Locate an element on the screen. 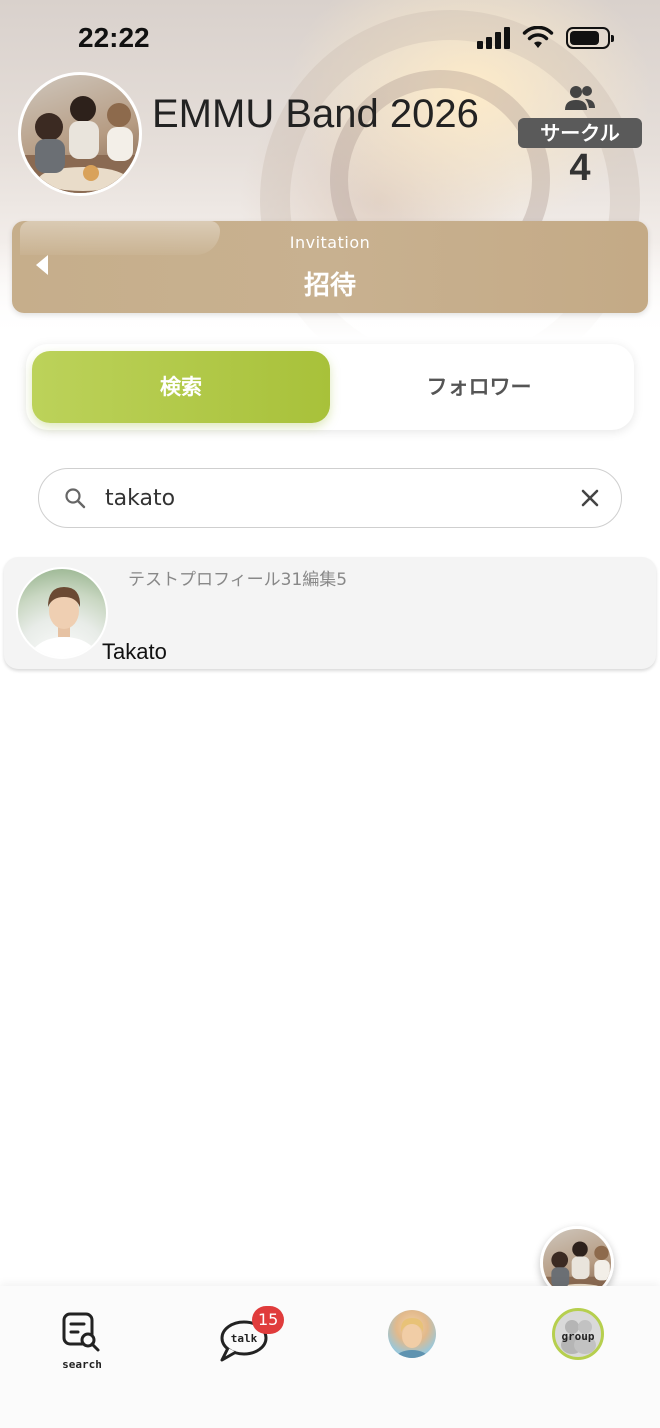  user-avatar is located at coordinates (62, 613).